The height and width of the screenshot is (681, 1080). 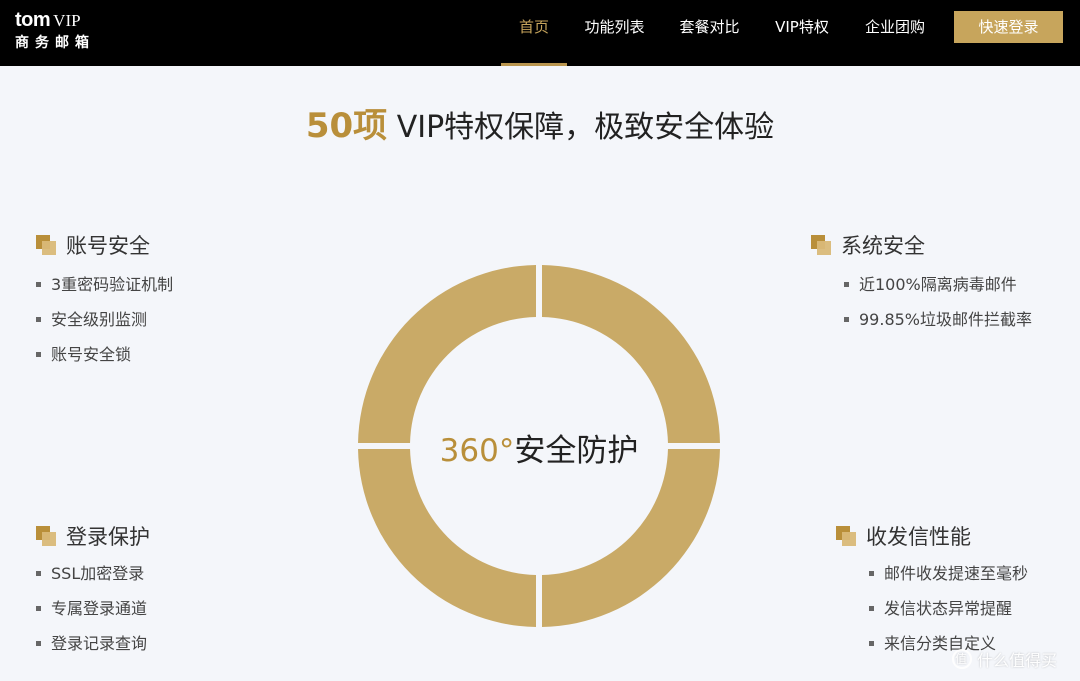 I want to click on headline-text: VIP特权保障，极致安全体验, so click(x=581, y=127).